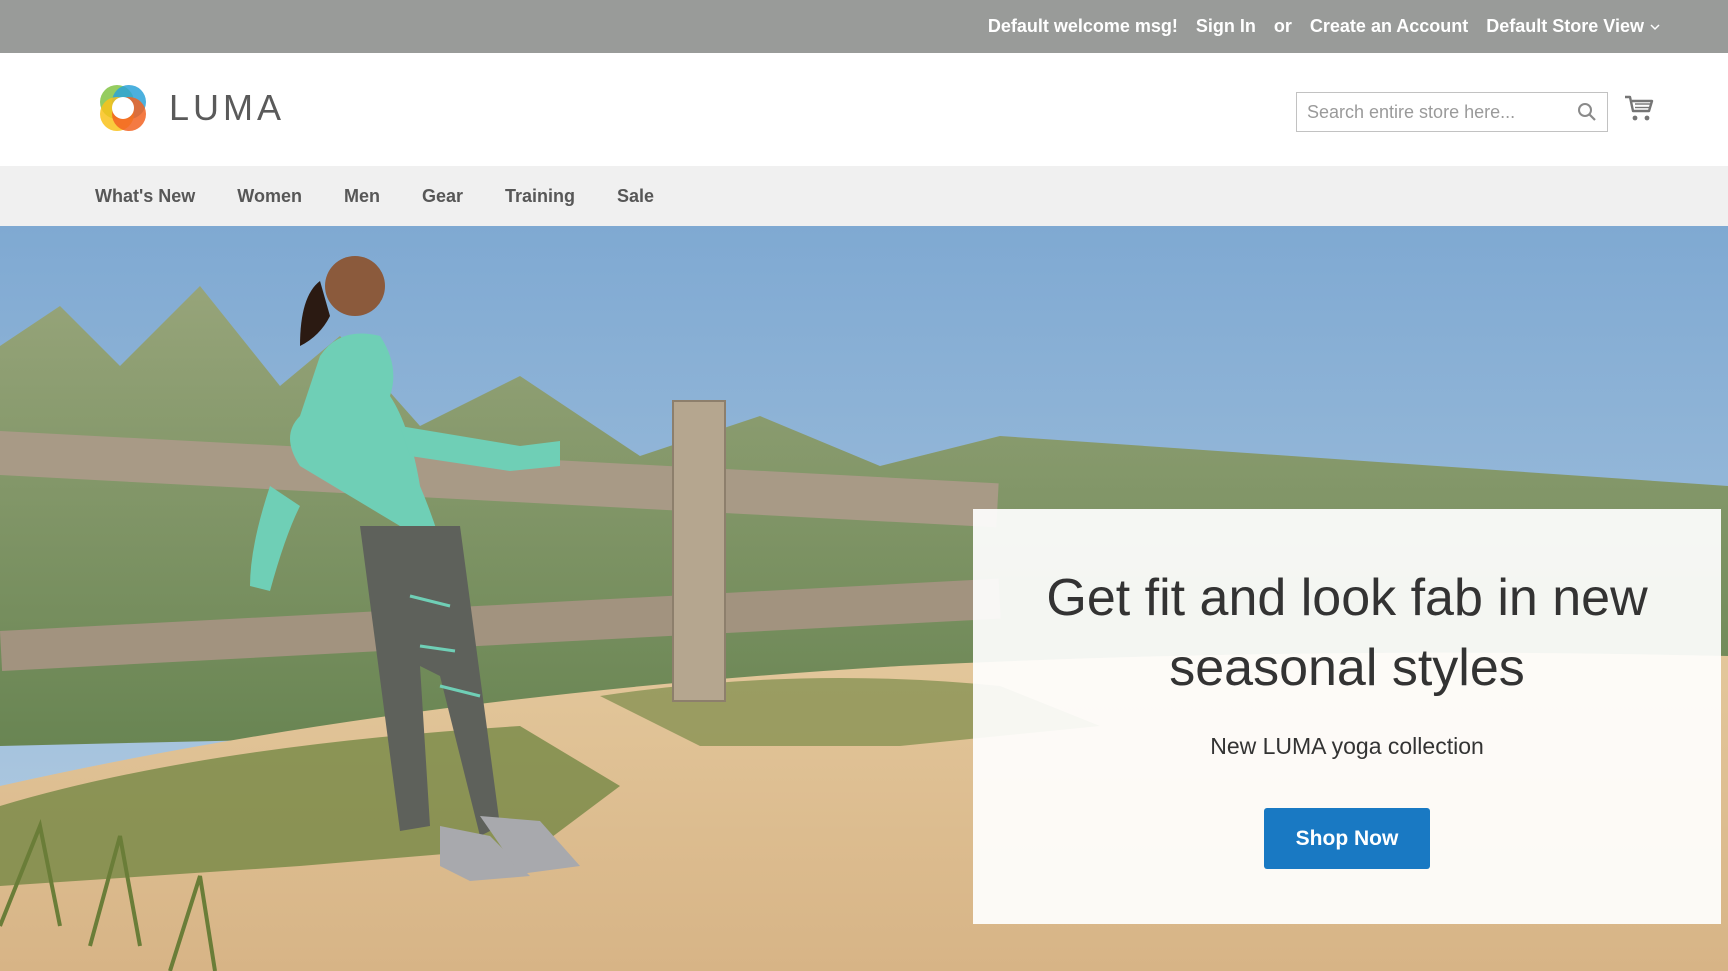  I want to click on nav-menu: What's New Women Men Gear Training Sale, so click(374, 196).